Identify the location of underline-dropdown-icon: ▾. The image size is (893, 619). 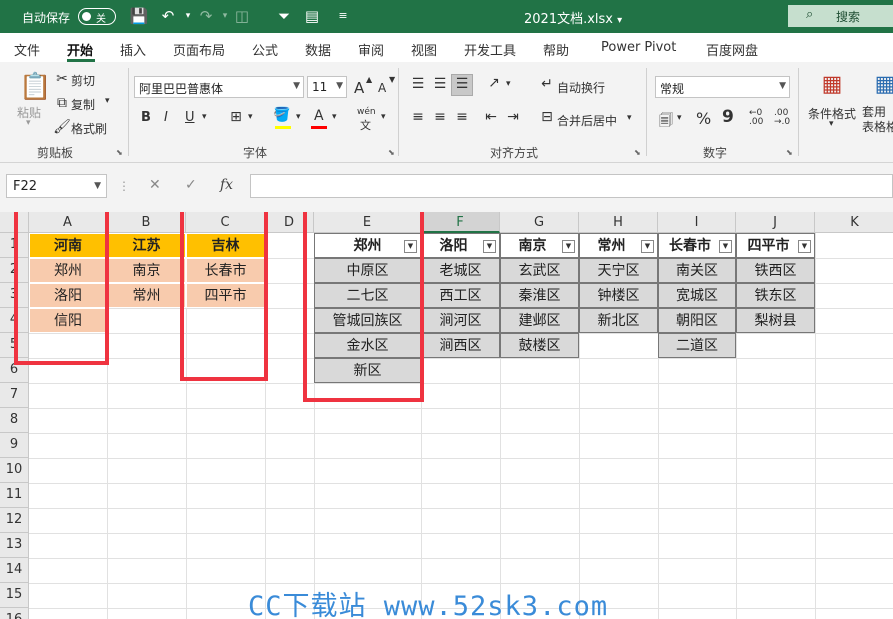
(204, 117).